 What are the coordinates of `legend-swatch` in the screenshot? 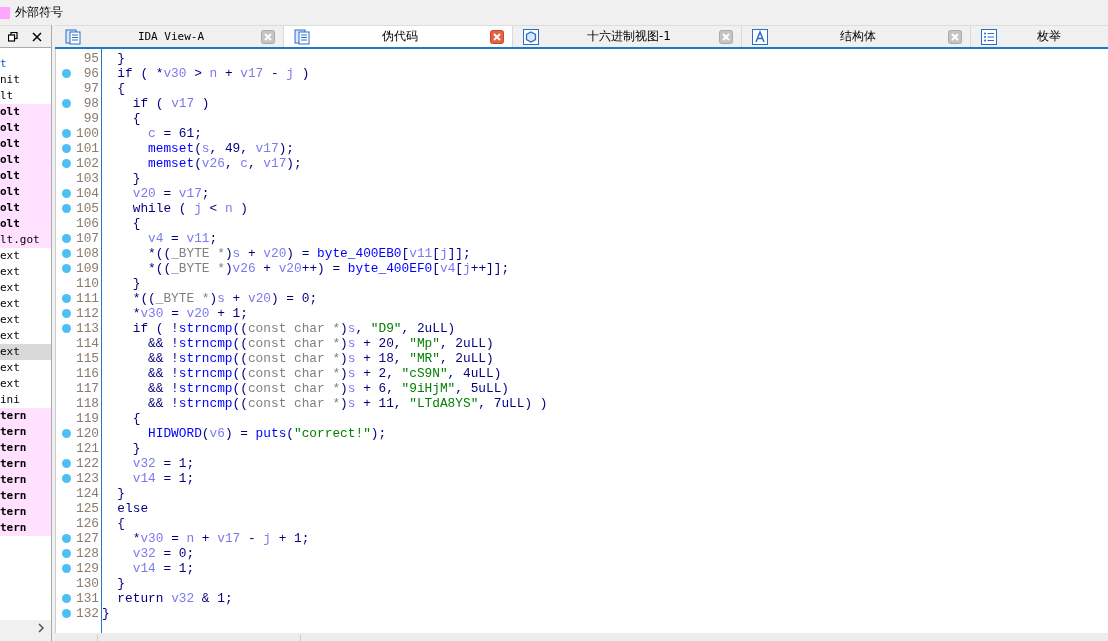 It's located at (5, 12).